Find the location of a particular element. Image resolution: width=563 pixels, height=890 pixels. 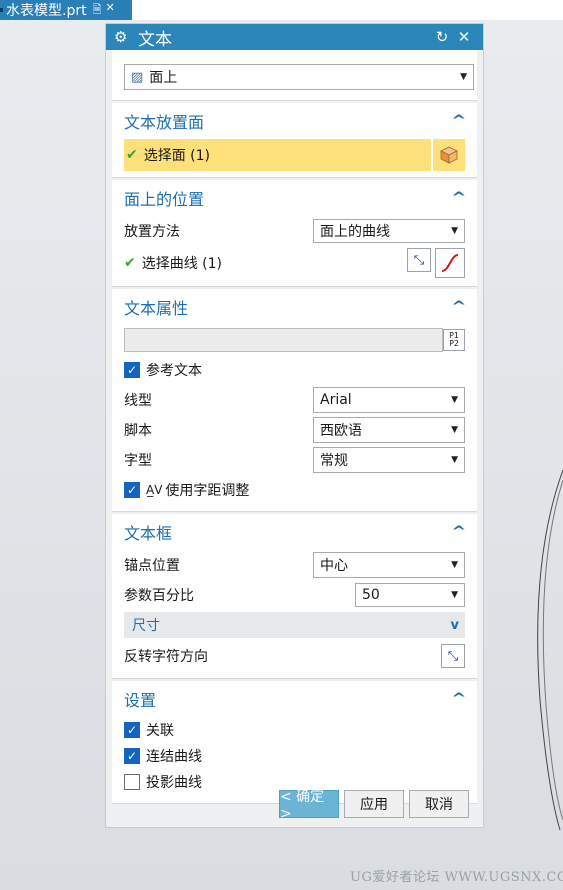

associative-row: ✓ 关联 is located at coordinates (294, 730).